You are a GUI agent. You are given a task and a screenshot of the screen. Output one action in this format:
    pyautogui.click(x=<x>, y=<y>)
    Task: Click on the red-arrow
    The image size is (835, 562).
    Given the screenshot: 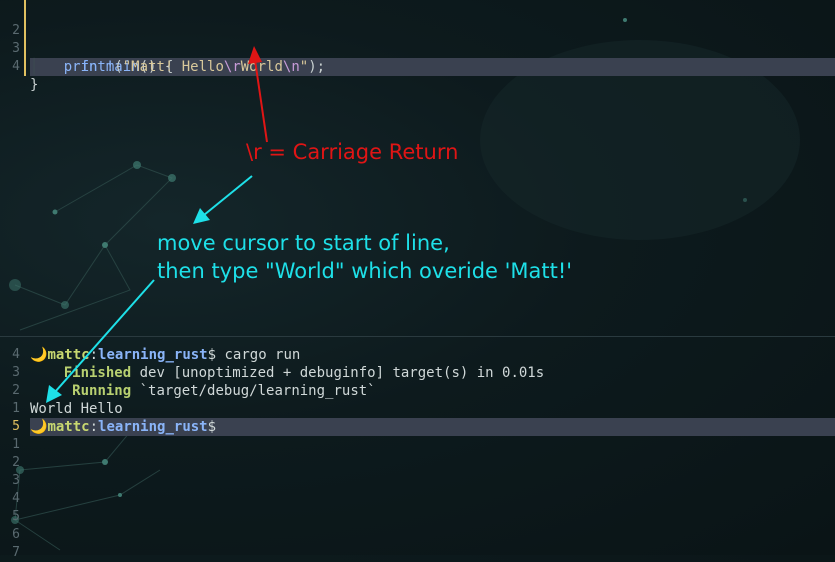 What is the action you would take?
    pyautogui.click(x=258, y=94)
    